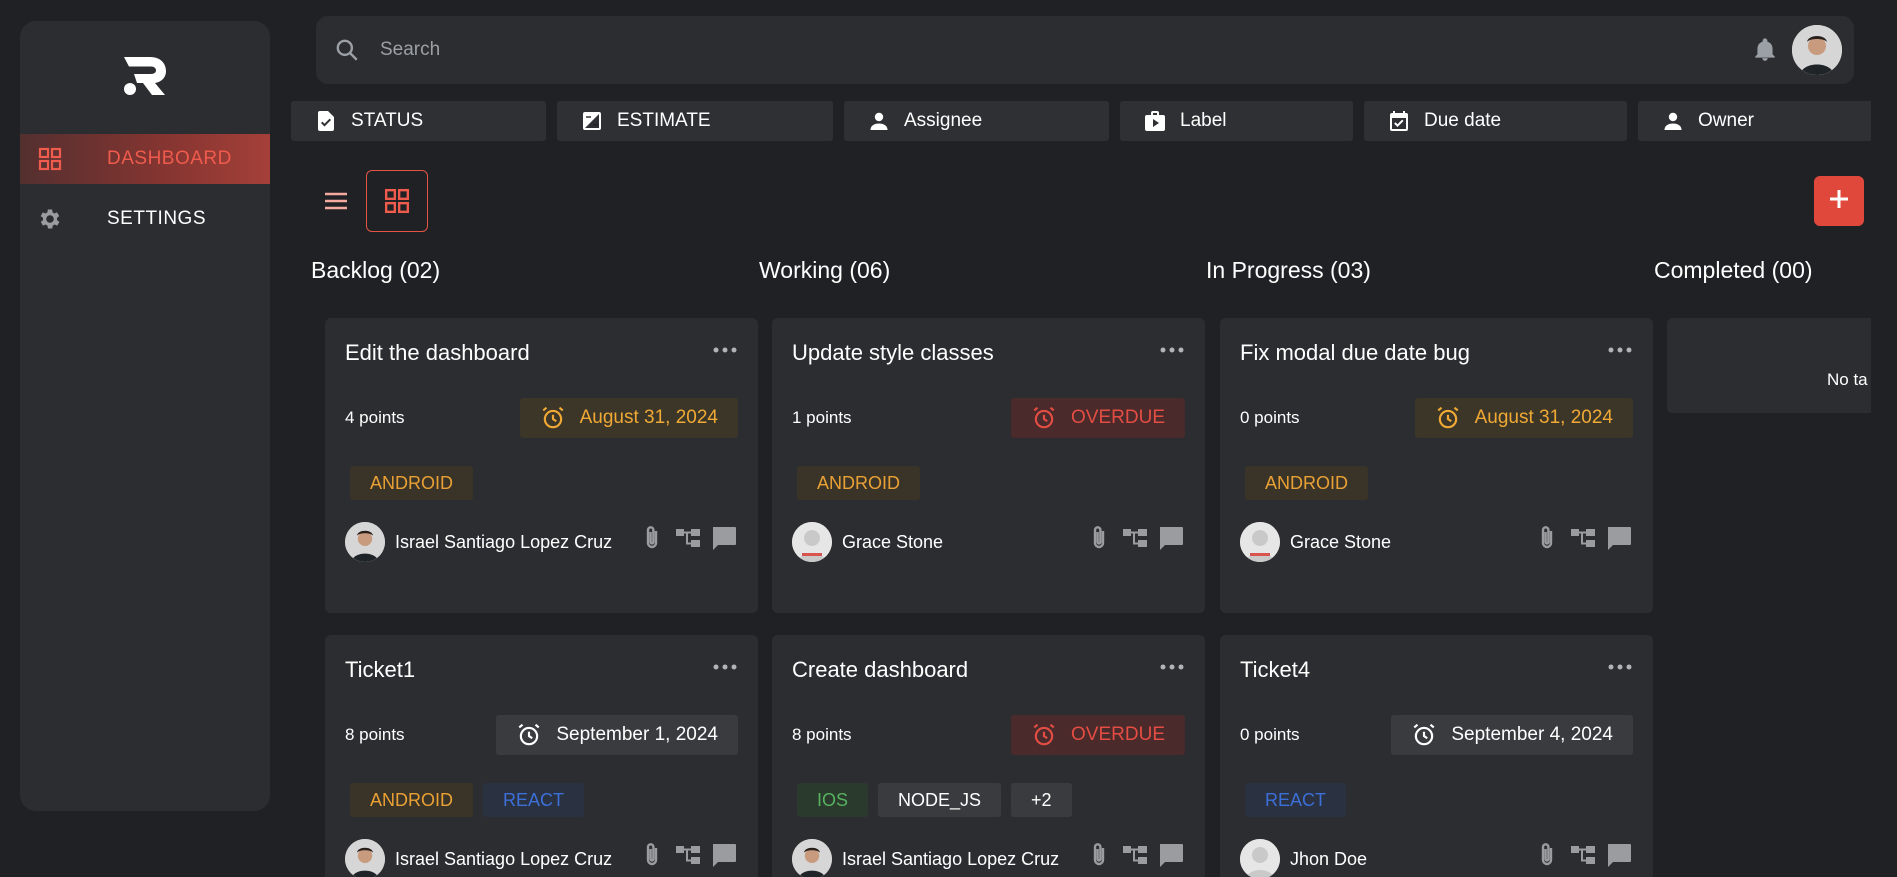 Image resolution: width=1897 pixels, height=877 pixels. I want to click on due-date-badge: August 31, 2024, so click(1523, 418).